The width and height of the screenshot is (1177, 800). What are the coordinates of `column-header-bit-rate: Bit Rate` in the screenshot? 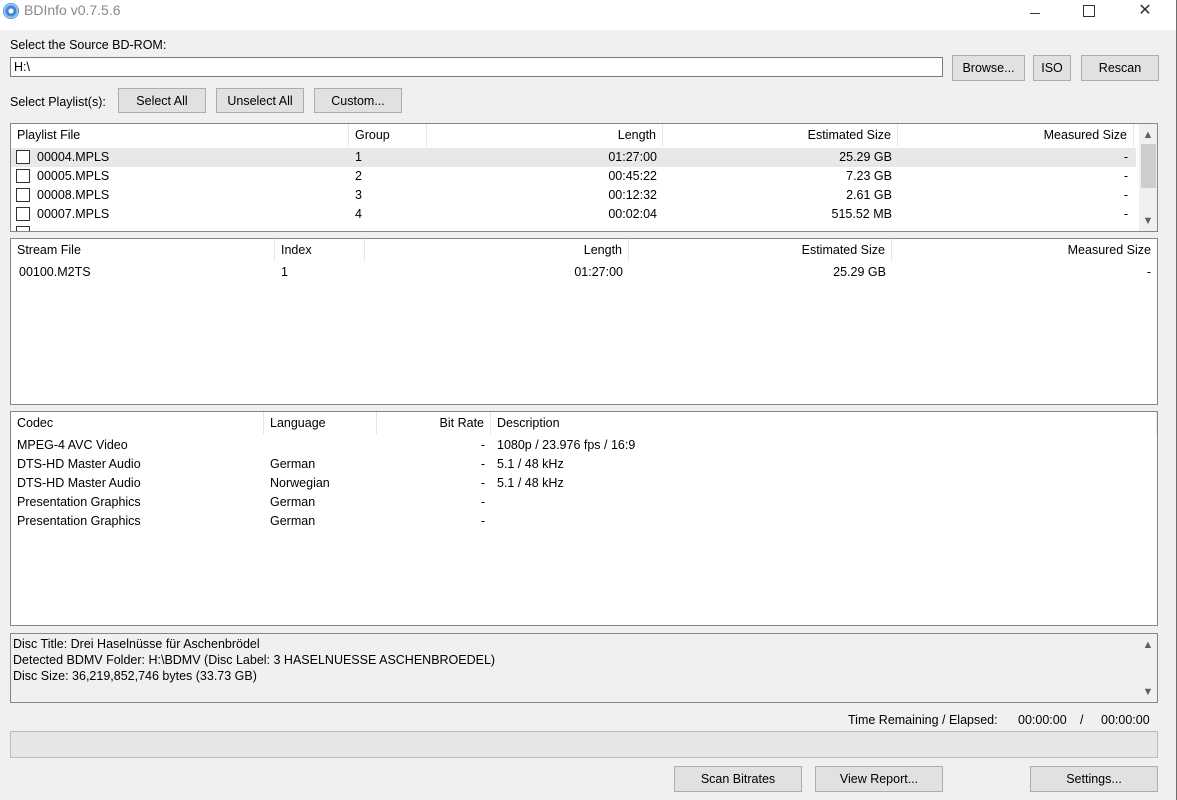 It's located at (434, 423).